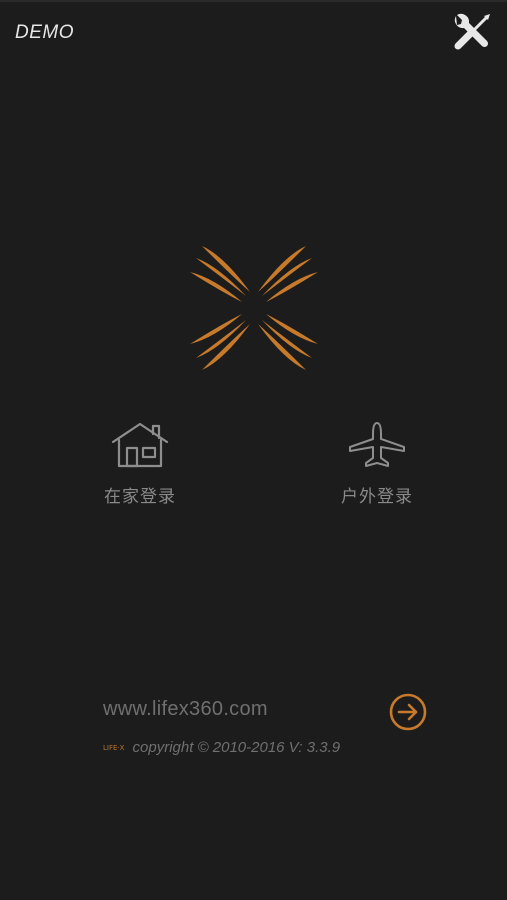  I want to click on lifex-logo, so click(254, 308).